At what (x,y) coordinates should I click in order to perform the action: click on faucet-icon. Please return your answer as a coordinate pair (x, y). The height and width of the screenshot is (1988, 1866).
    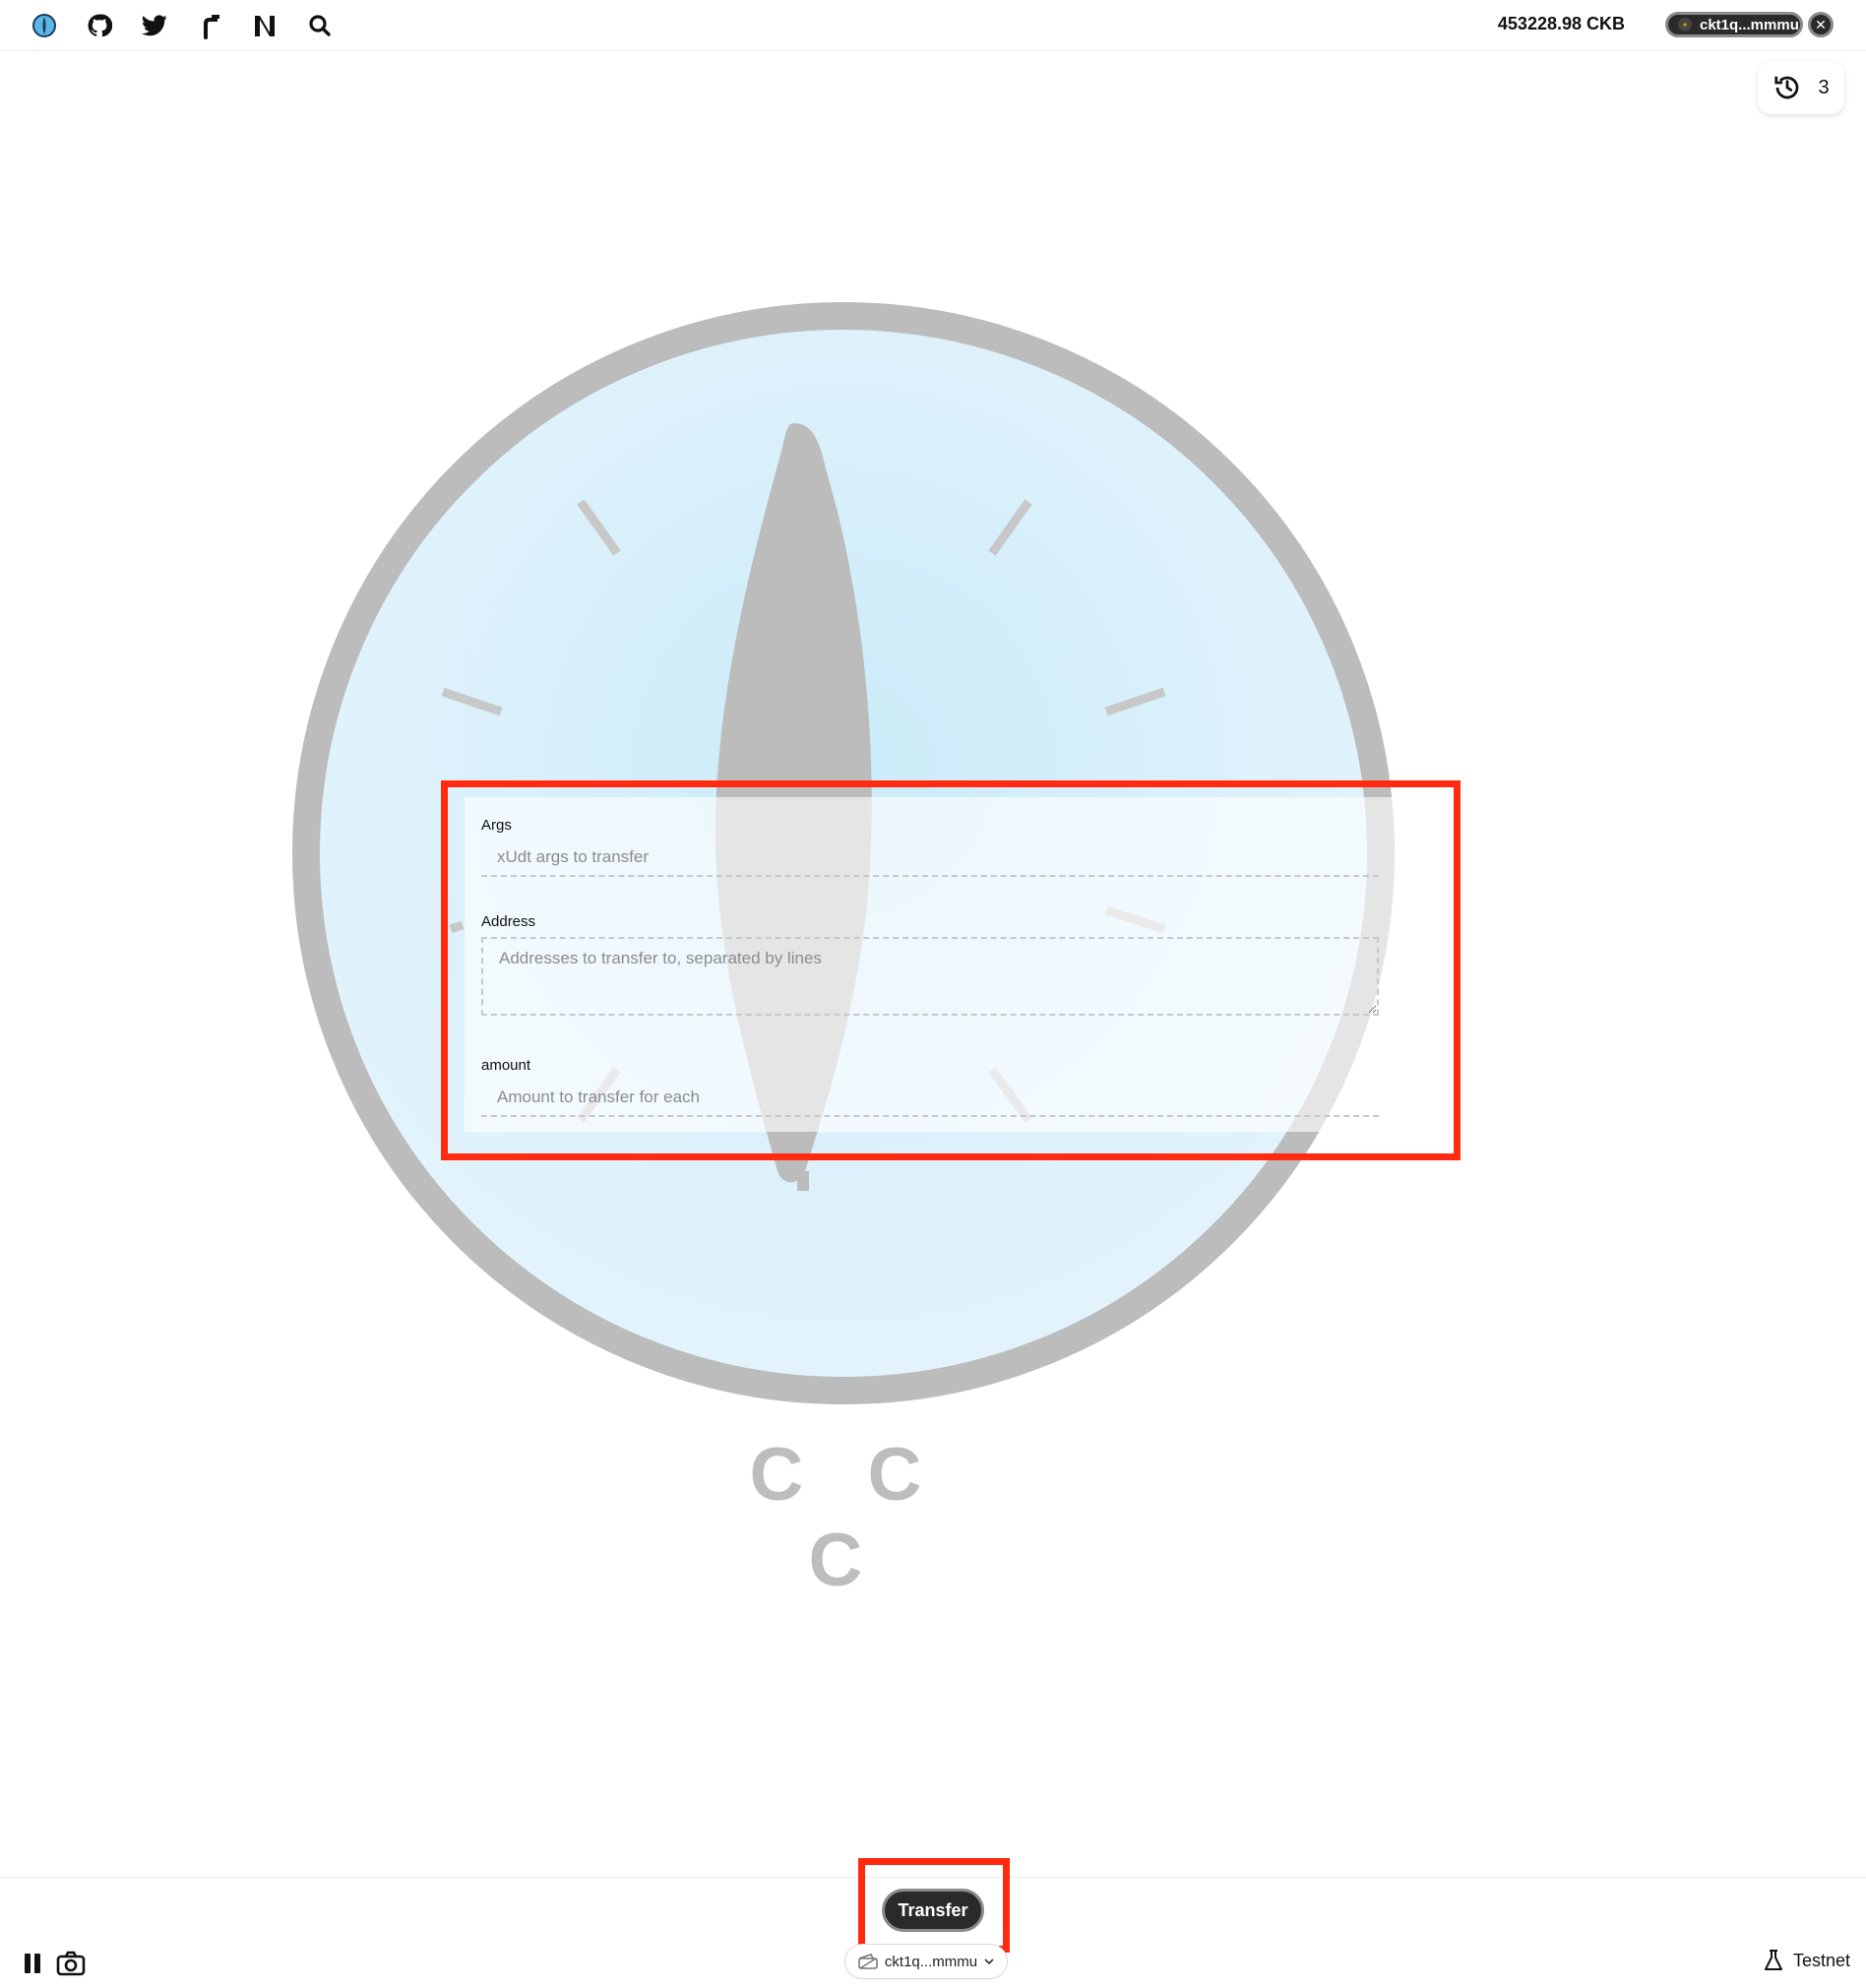
    Looking at the image, I should click on (209, 26).